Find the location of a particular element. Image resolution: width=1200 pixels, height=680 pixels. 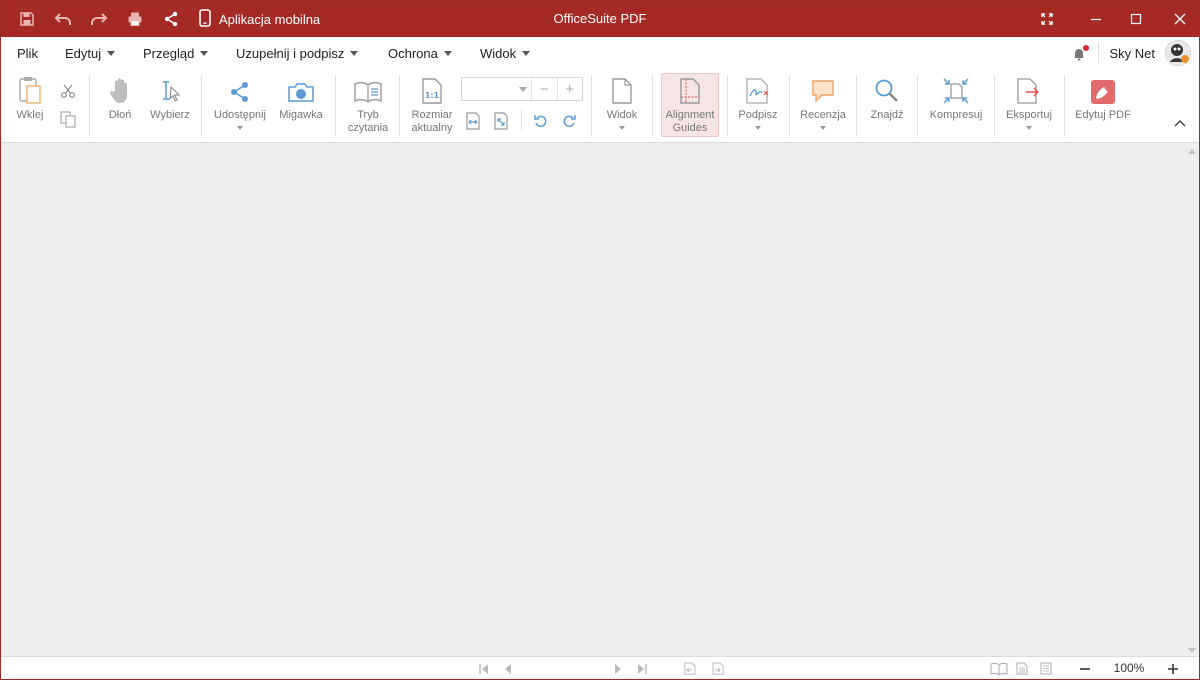

fit-width-icon is located at coordinates (473, 121).